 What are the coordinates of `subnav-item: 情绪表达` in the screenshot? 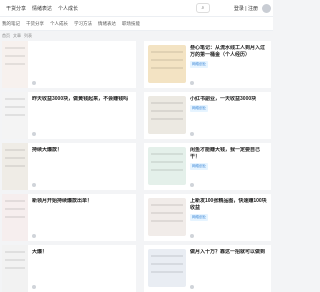 It's located at (107, 24).